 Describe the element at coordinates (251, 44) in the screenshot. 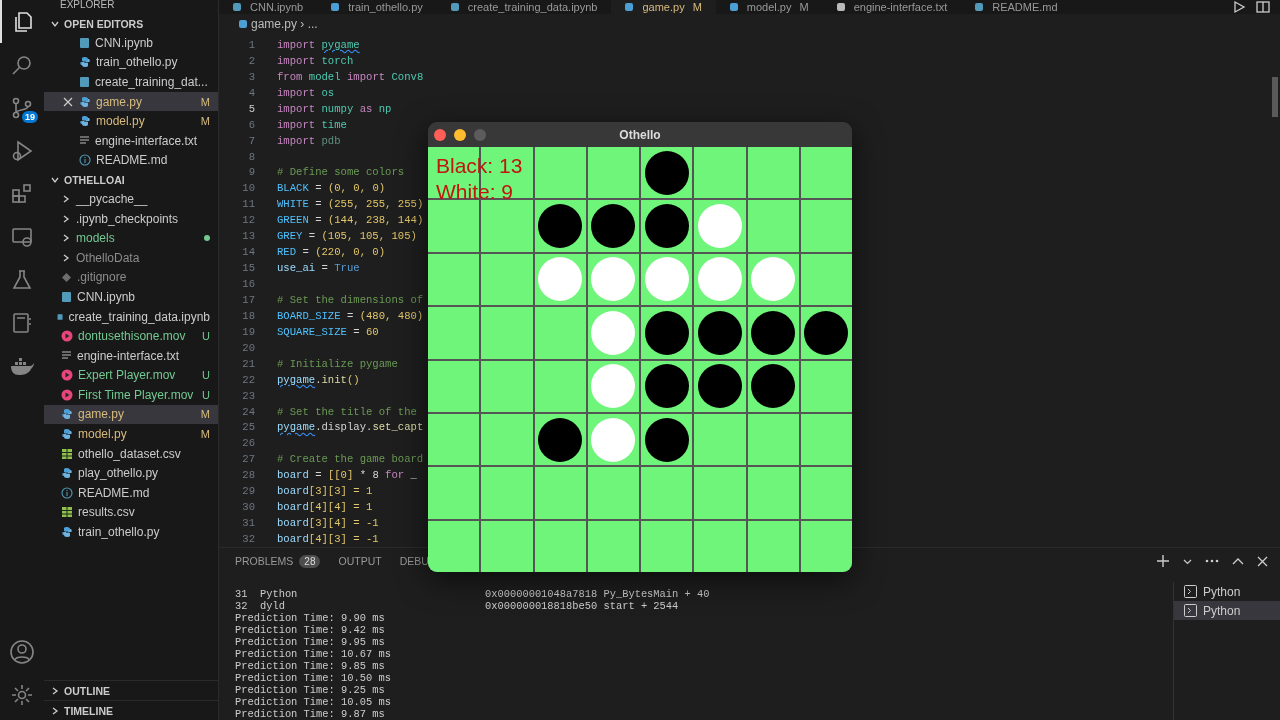

I see `line-number: 1` at that location.